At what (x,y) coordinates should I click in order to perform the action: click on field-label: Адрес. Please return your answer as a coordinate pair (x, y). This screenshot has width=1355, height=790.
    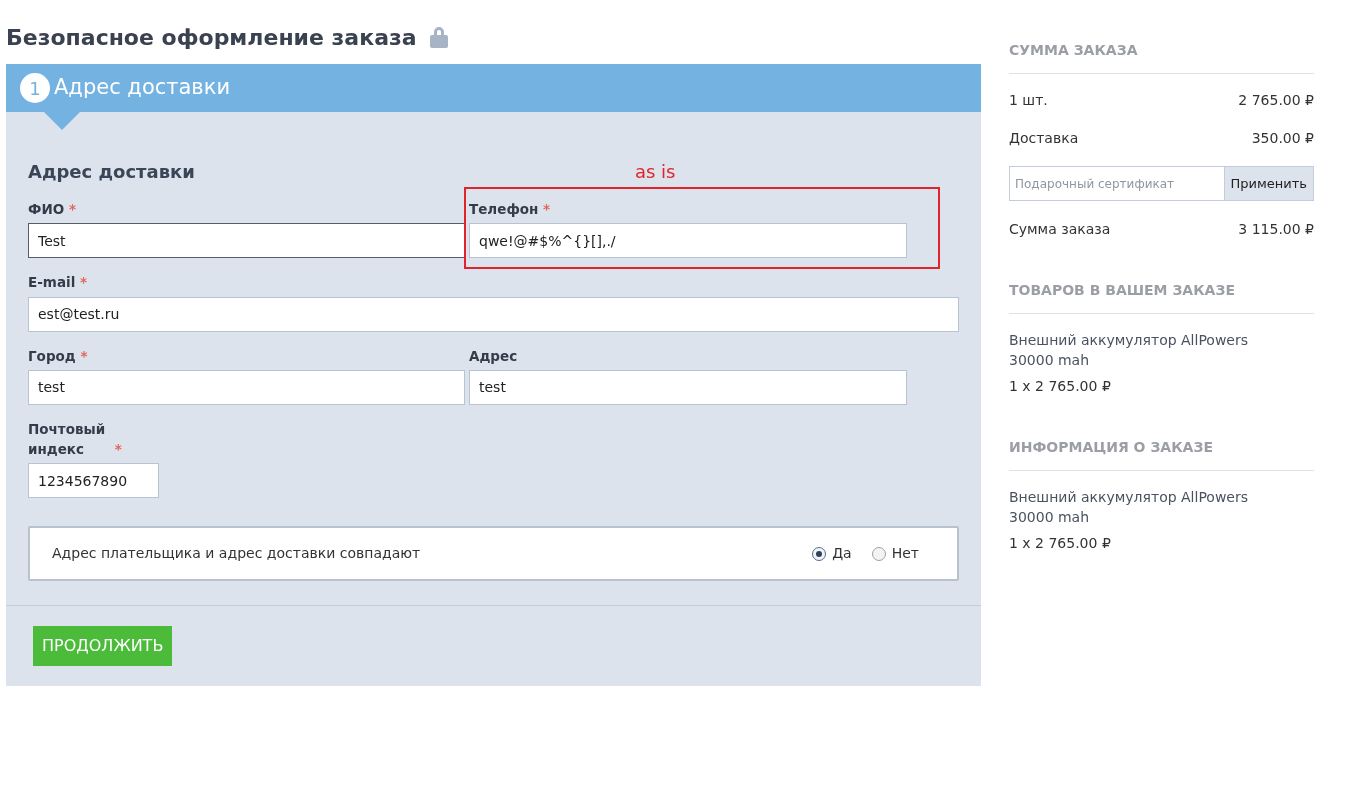
    Looking at the image, I should click on (493, 355).